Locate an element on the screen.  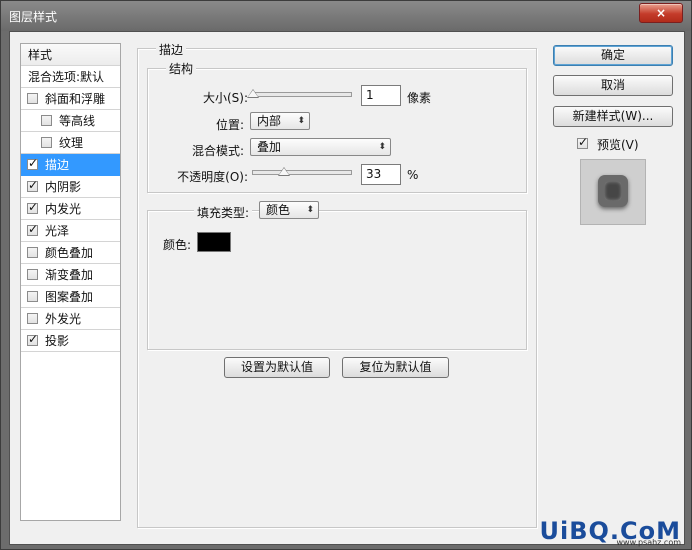
style-item: ✓ 内发光 is located at coordinates (70, 209).